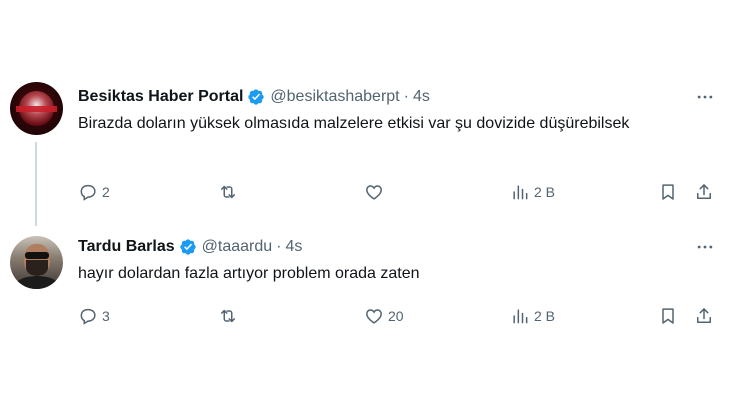  What do you see at coordinates (106, 316) in the screenshot?
I see `reply-count: 3` at bounding box center [106, 316].